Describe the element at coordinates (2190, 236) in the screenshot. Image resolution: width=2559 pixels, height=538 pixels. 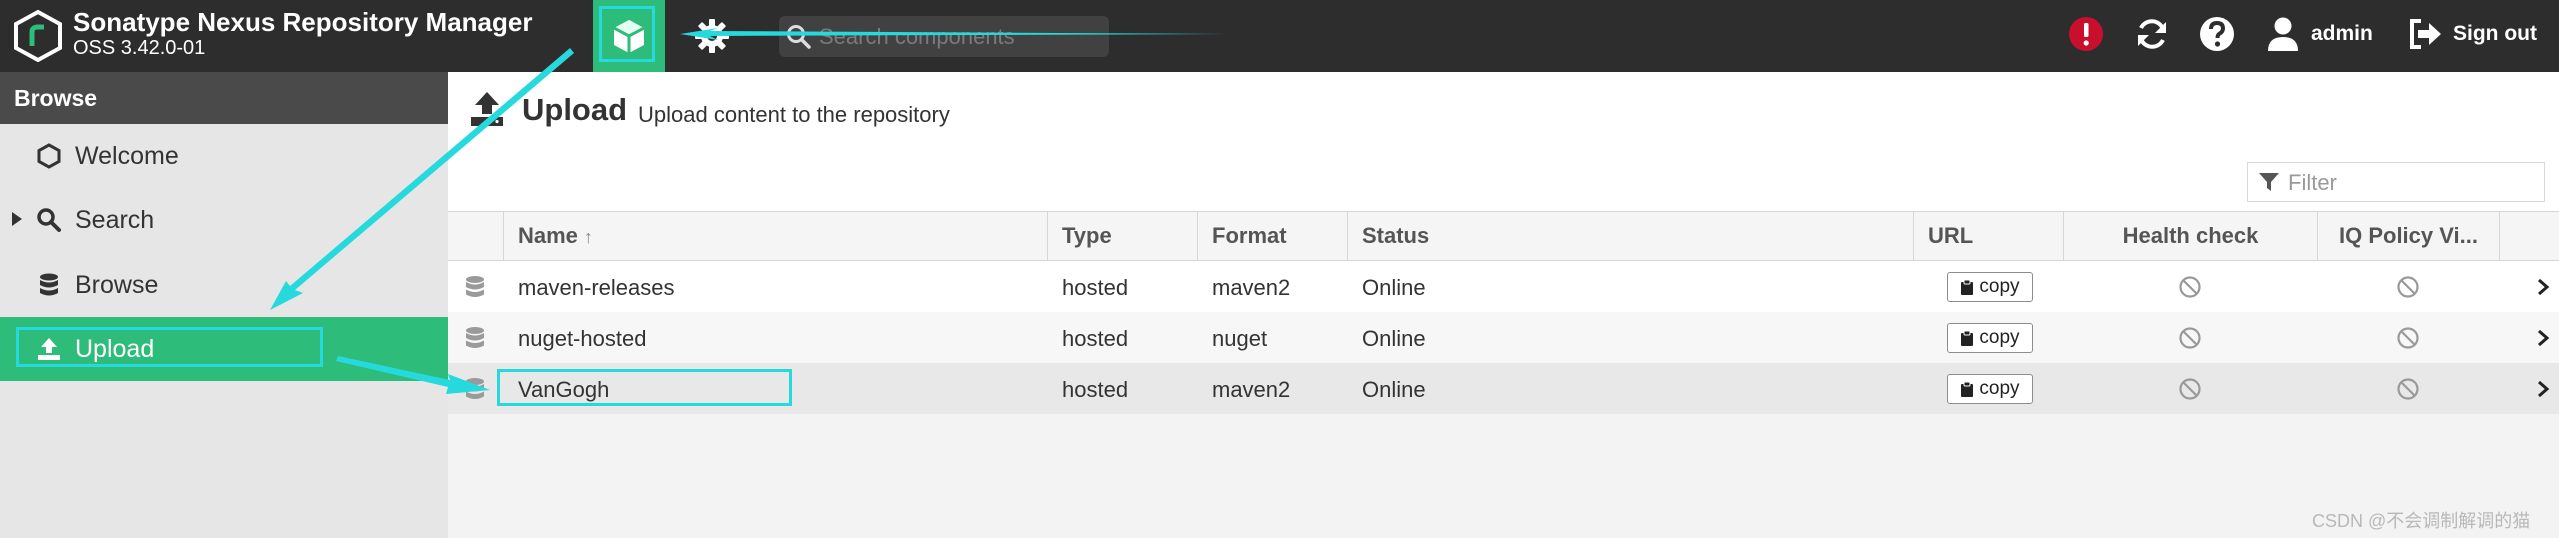
I see `column-header-health-check: Health check` at that location.